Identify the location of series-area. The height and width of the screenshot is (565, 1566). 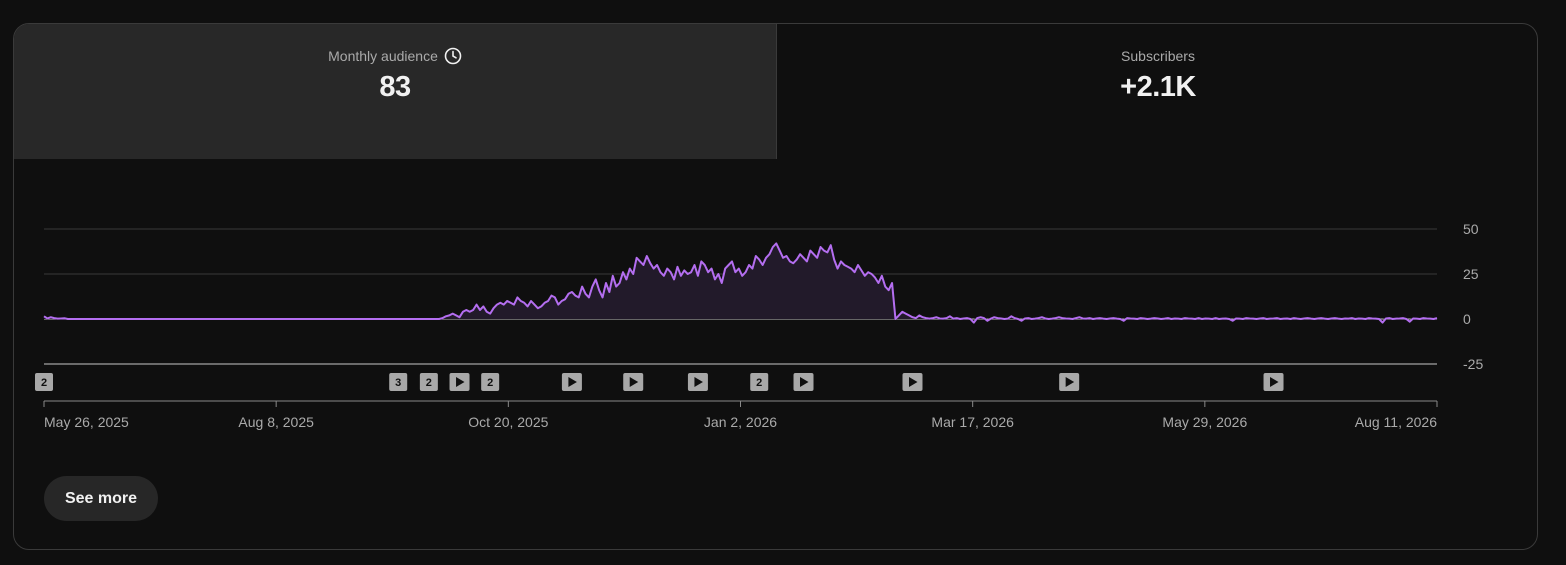
(740, 281).